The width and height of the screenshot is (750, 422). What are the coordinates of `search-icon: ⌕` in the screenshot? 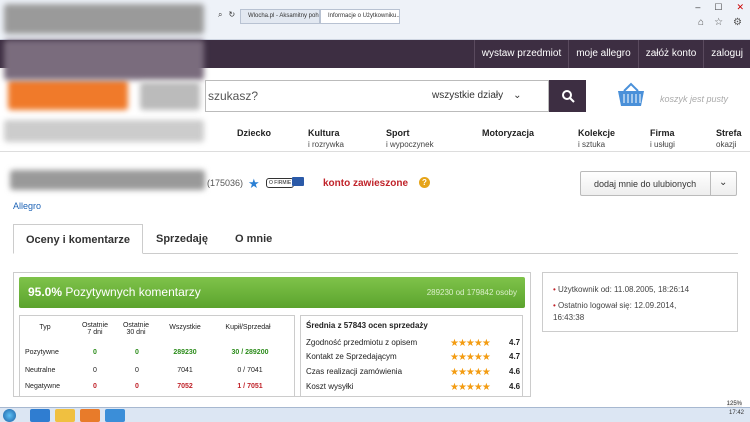 It's located at (220, 15).